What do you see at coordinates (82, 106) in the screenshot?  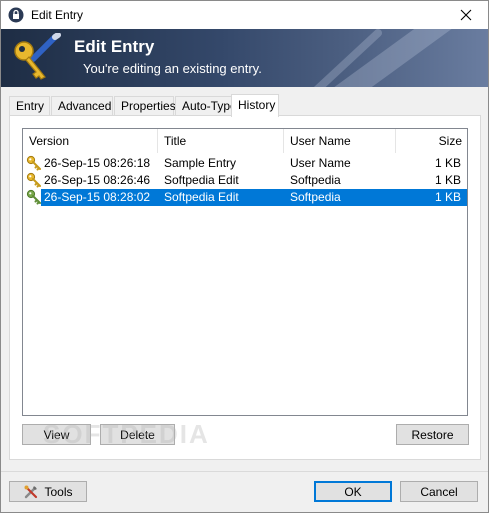 I see `tab-advanced: Advanced` at bounding box center [82, 106].